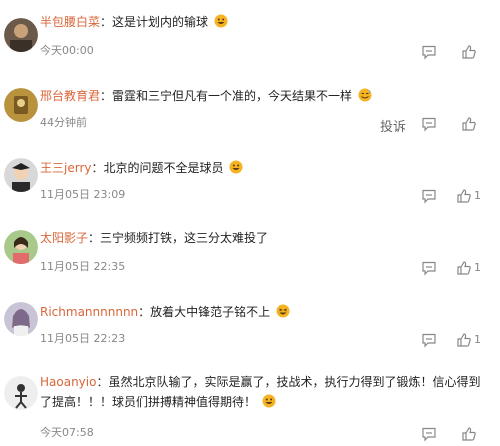 The width and height of the screenshot is (500, 446). What do you see at coordinates (365, 95) in the screenshot?
I see `sweat-smile-emoji-icon` at bounding box center [365, 95].